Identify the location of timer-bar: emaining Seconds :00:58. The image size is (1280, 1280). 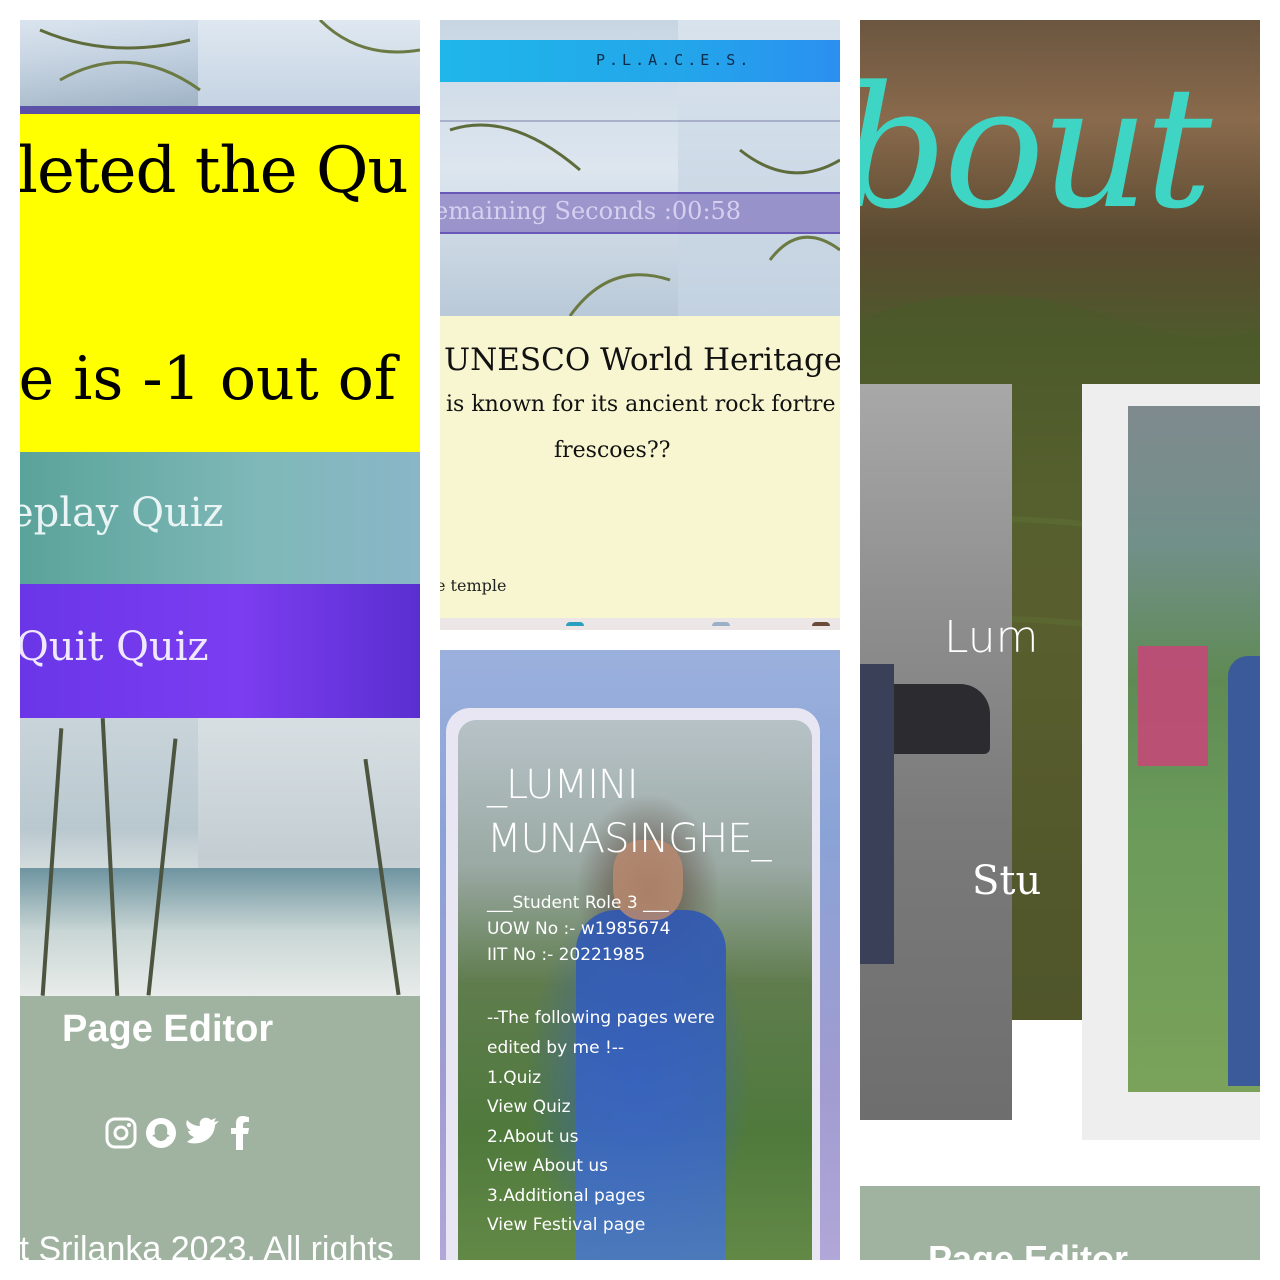
(640, 213).